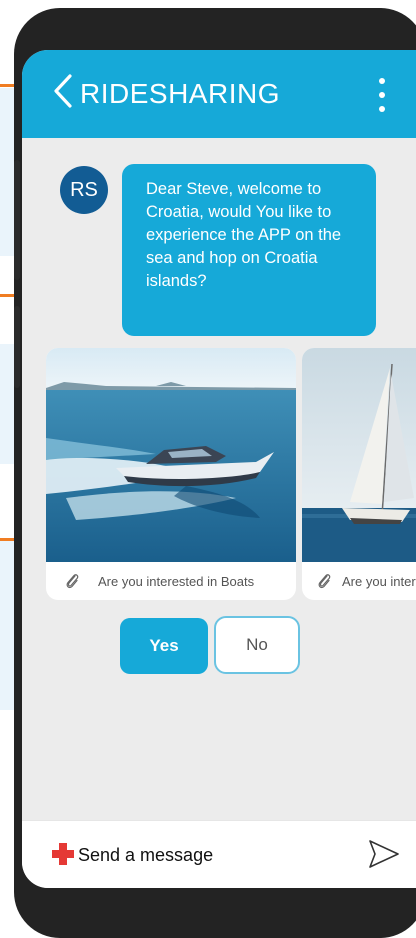 The width and height of the screenshot is (416, 938). Describe the element at coordinates (145, 855) in the screenshot. I see `message-input: Send a message` at that location.